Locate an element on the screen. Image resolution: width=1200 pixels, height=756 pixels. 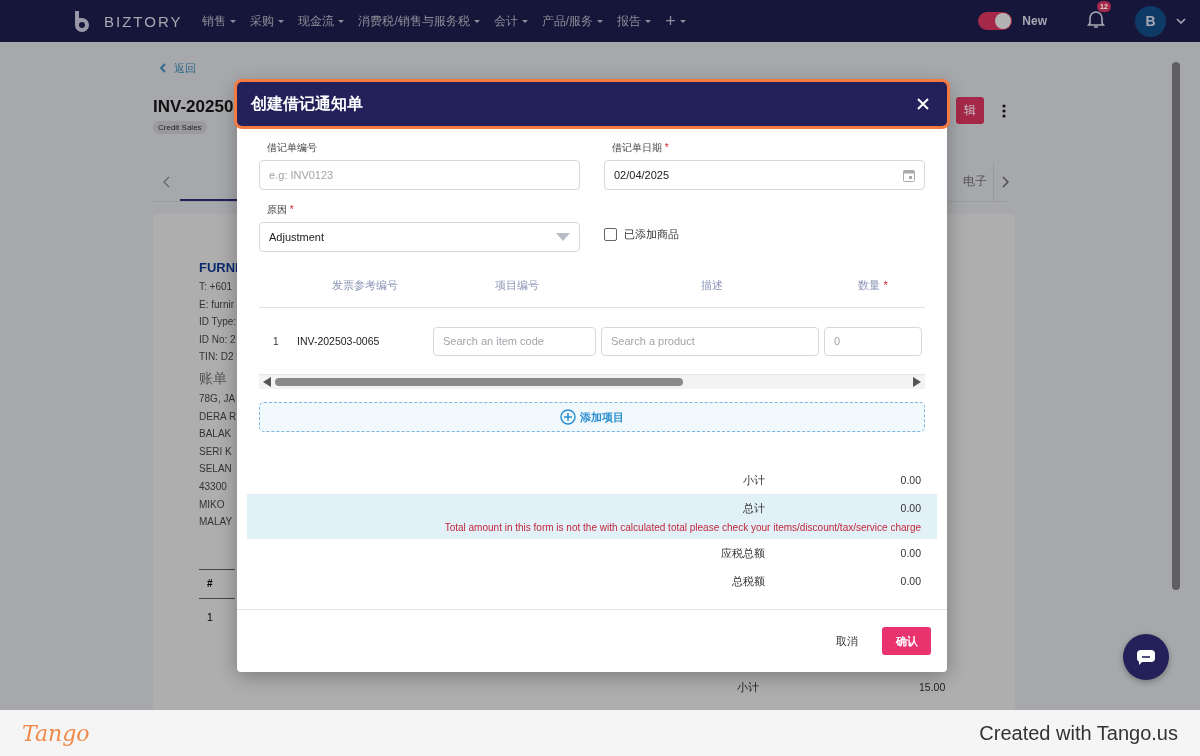
dropdown-arrow-icon is located at coordinates (563, 237).